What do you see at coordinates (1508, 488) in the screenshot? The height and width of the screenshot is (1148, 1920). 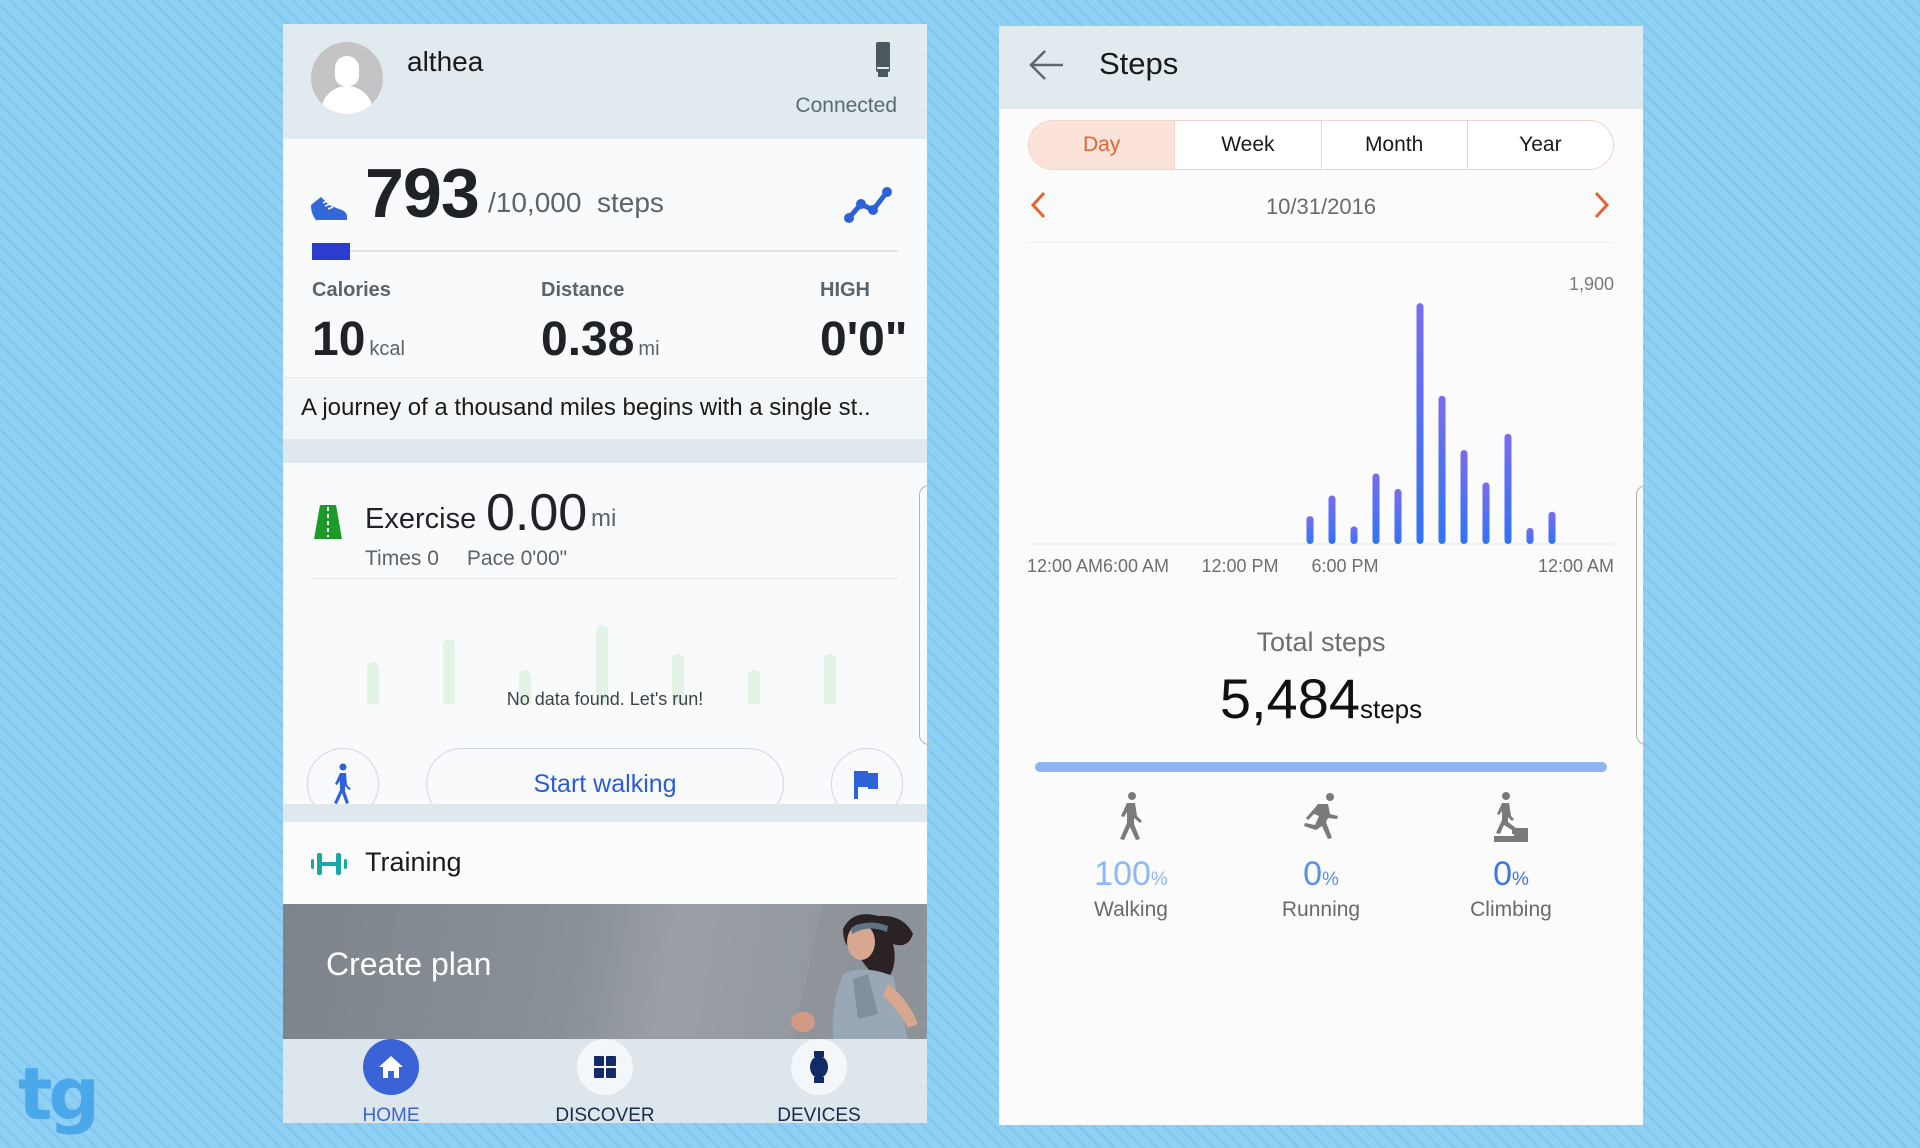 I see `chart-bar-10-pm` at bounding box center [1508, 488].